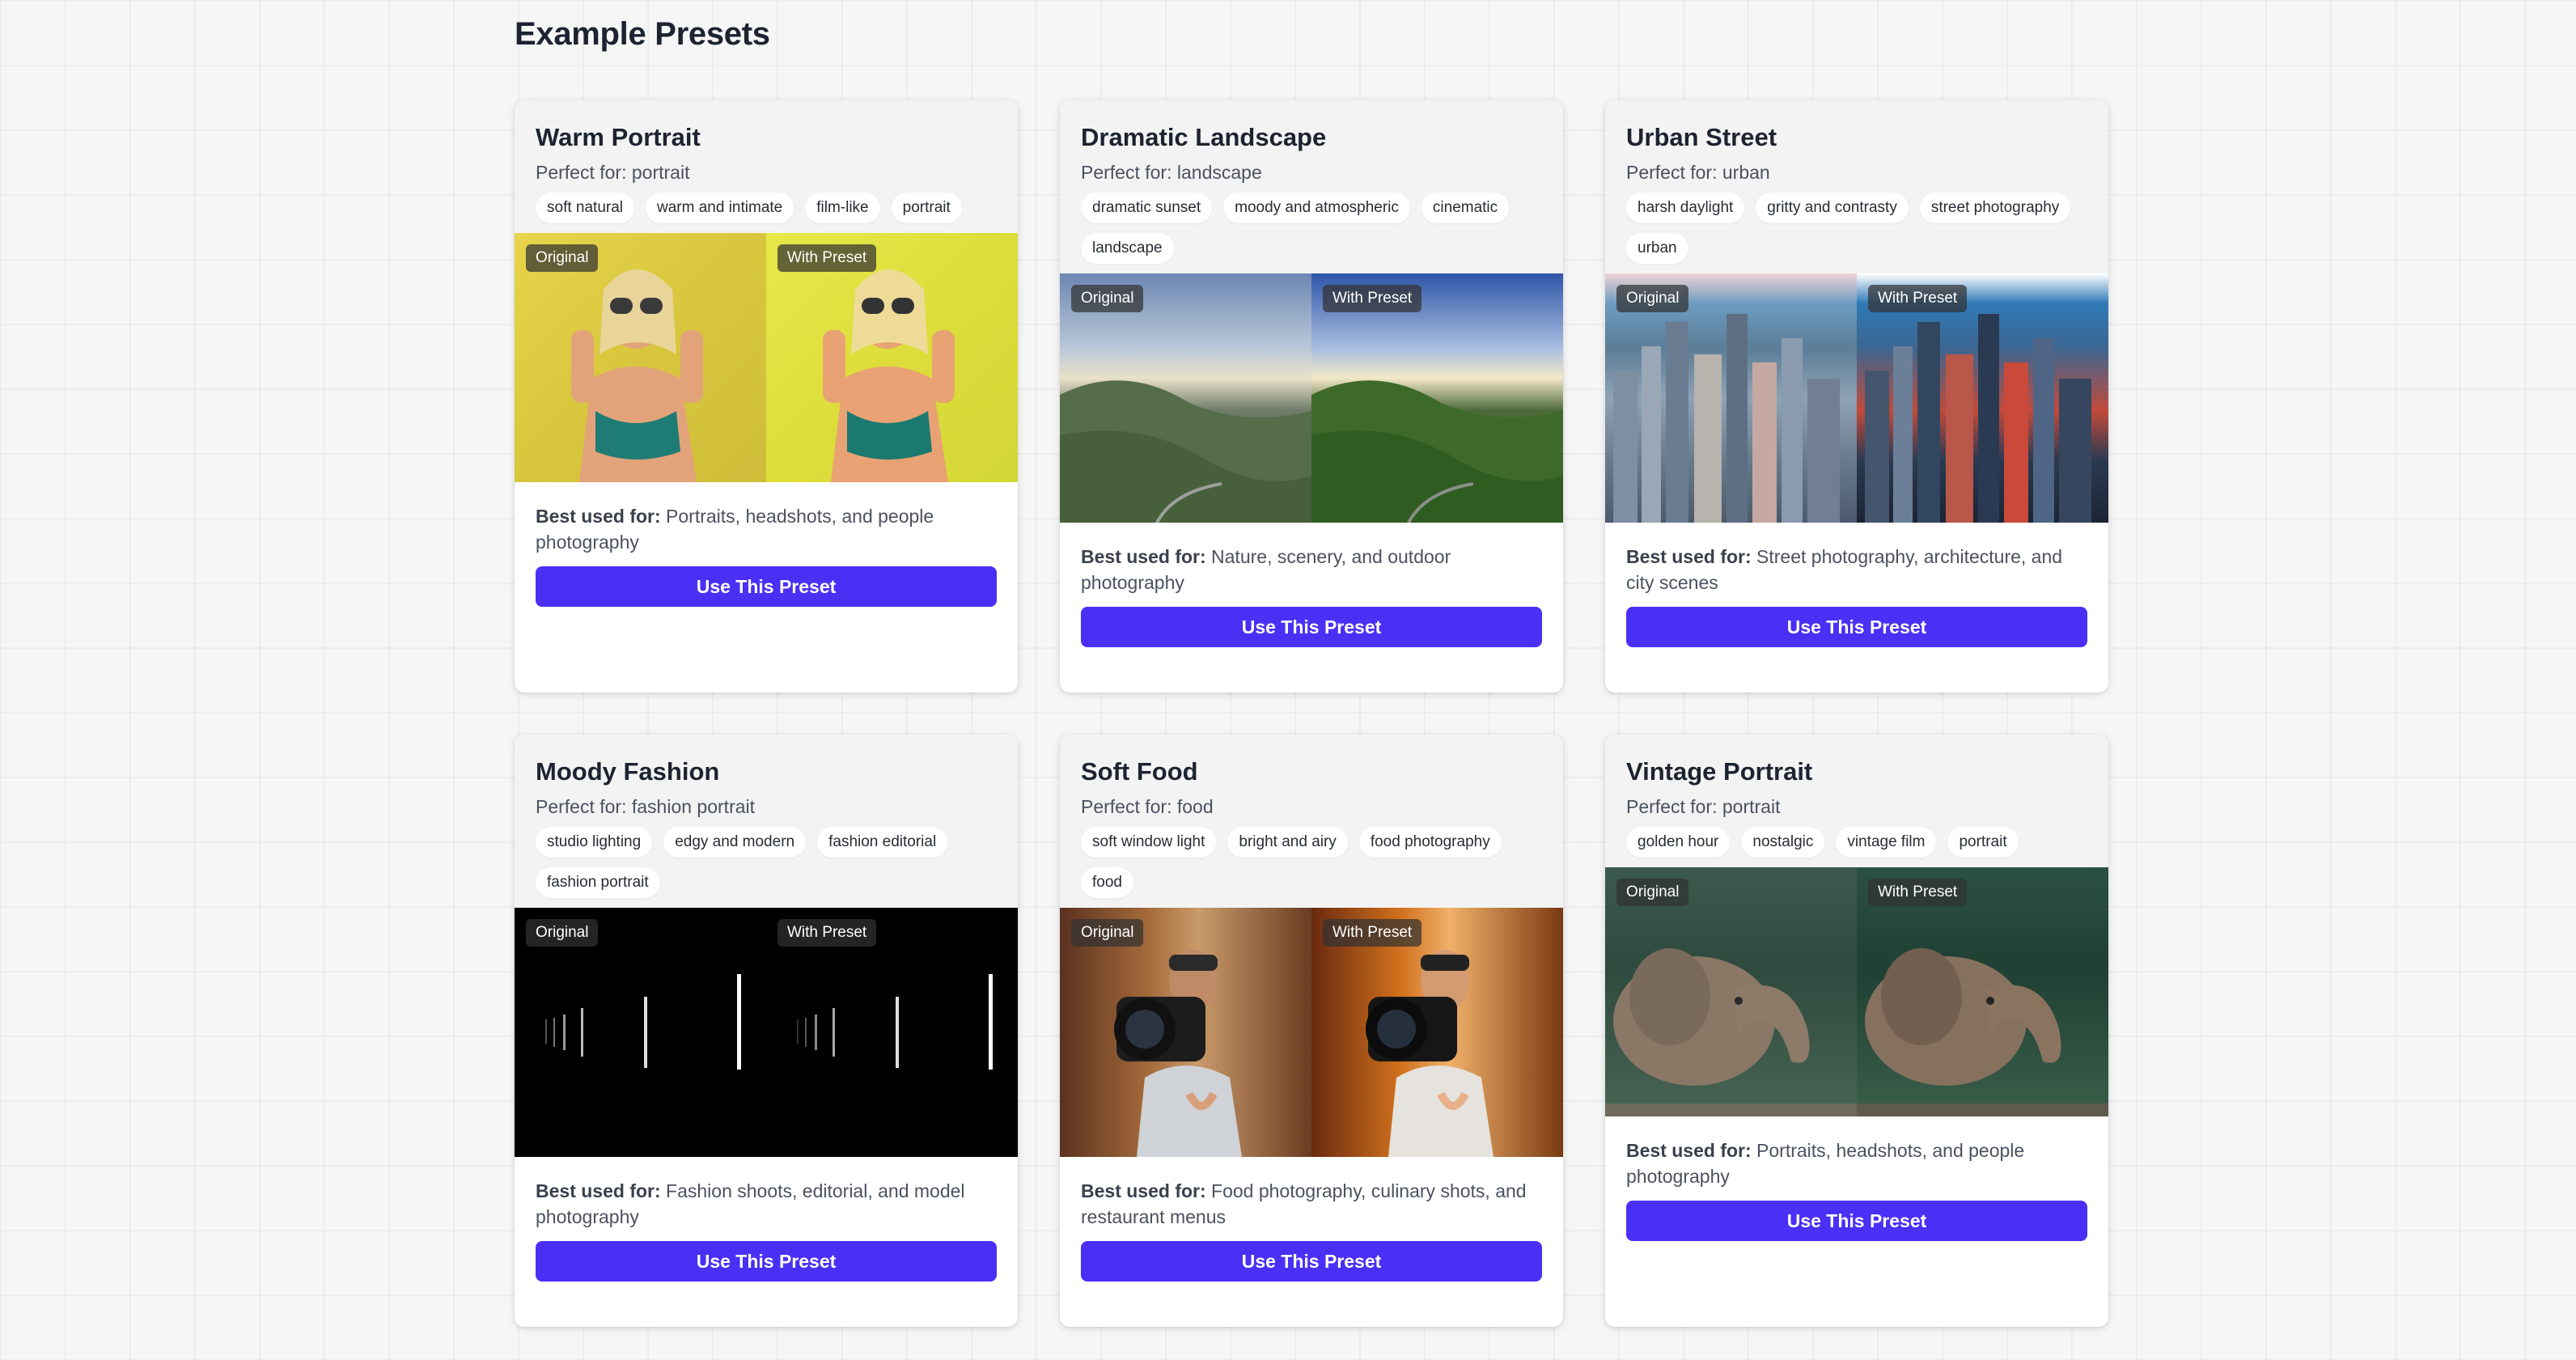 This screenshot has height=1360, width=2576. Describe the element at coordinates (598, 882) in the screenshot. I see `tag: fashion portrait` at that location.